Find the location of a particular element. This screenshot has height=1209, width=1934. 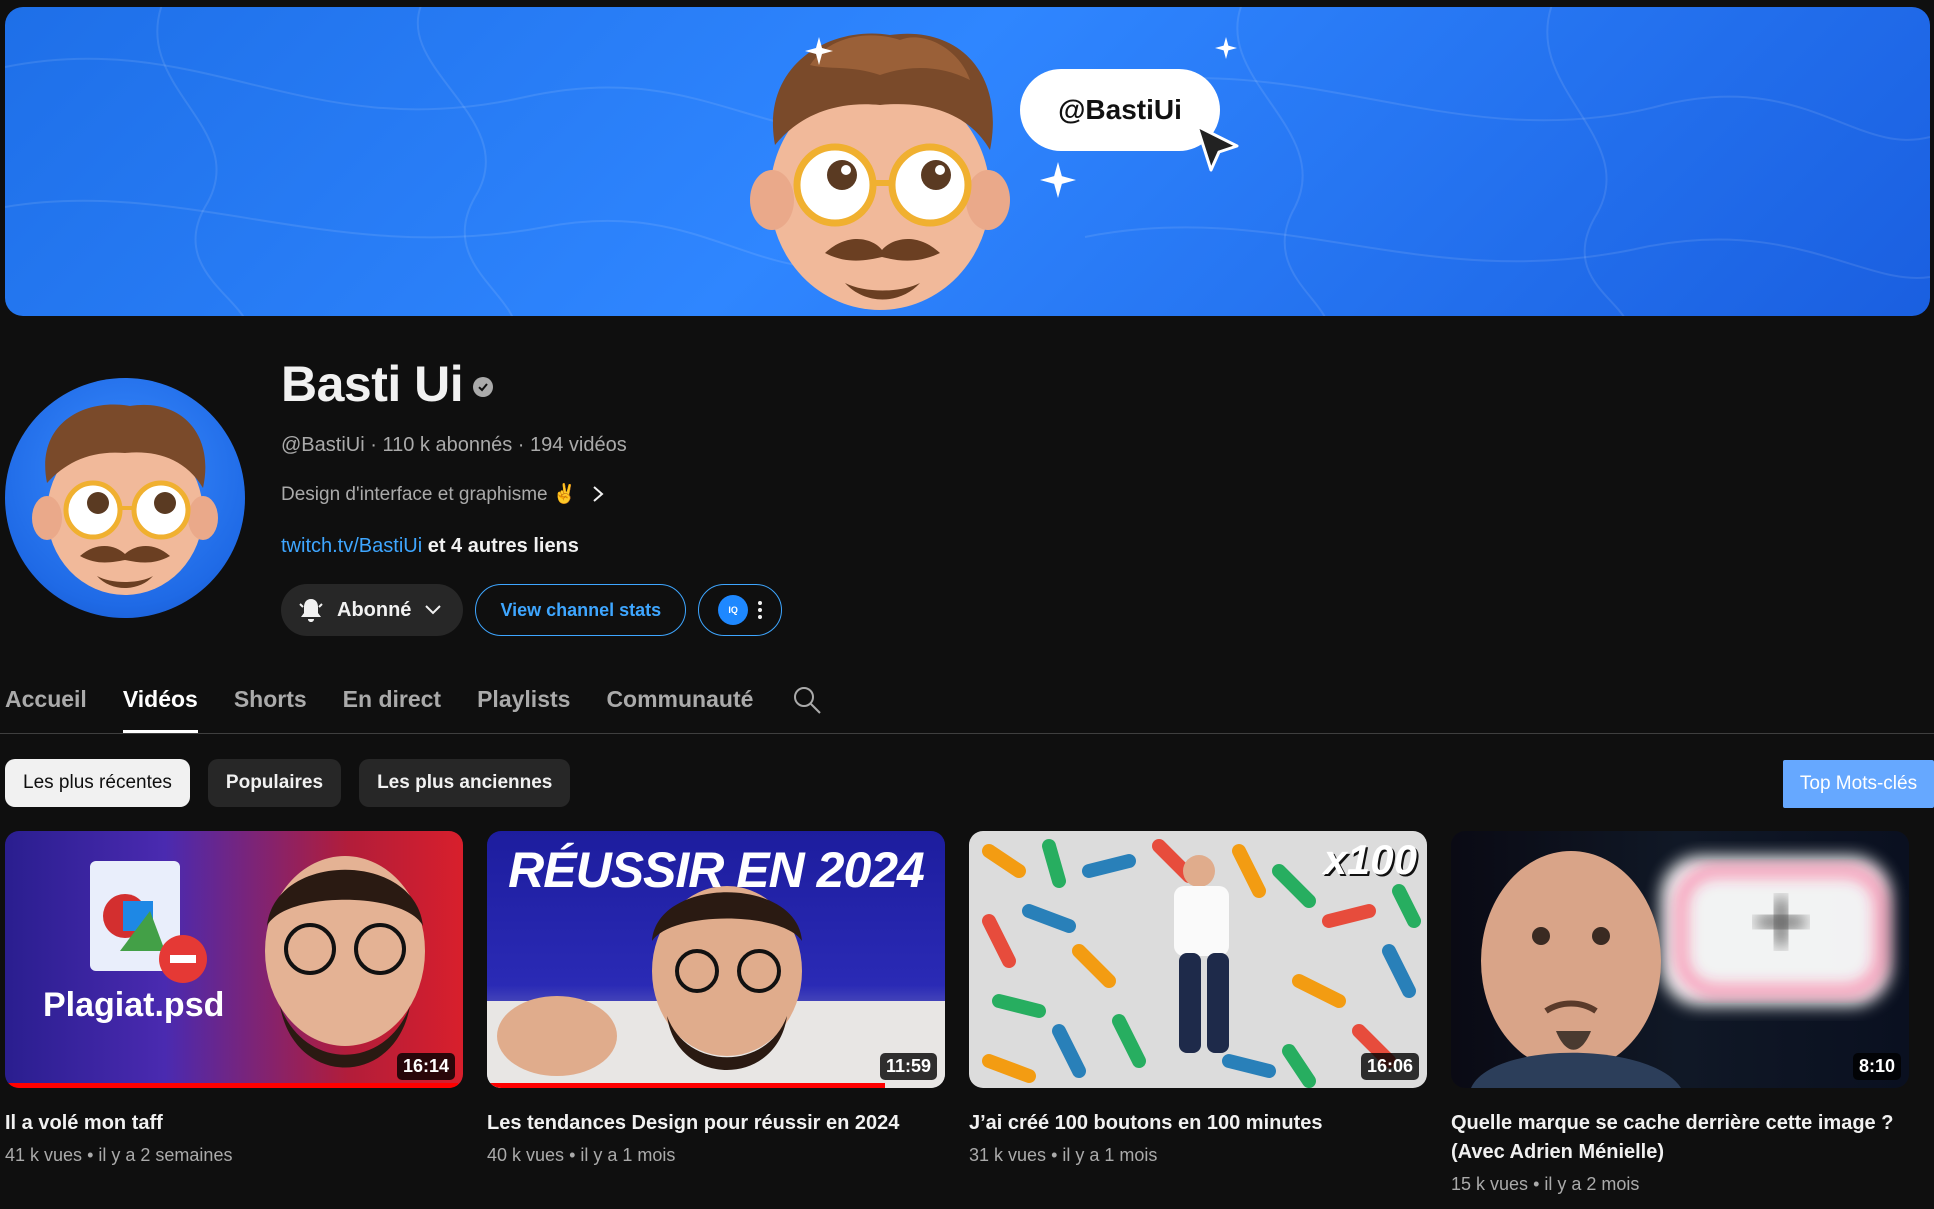

video-views: 15 k vues is located at coordinates (1490, 1184).